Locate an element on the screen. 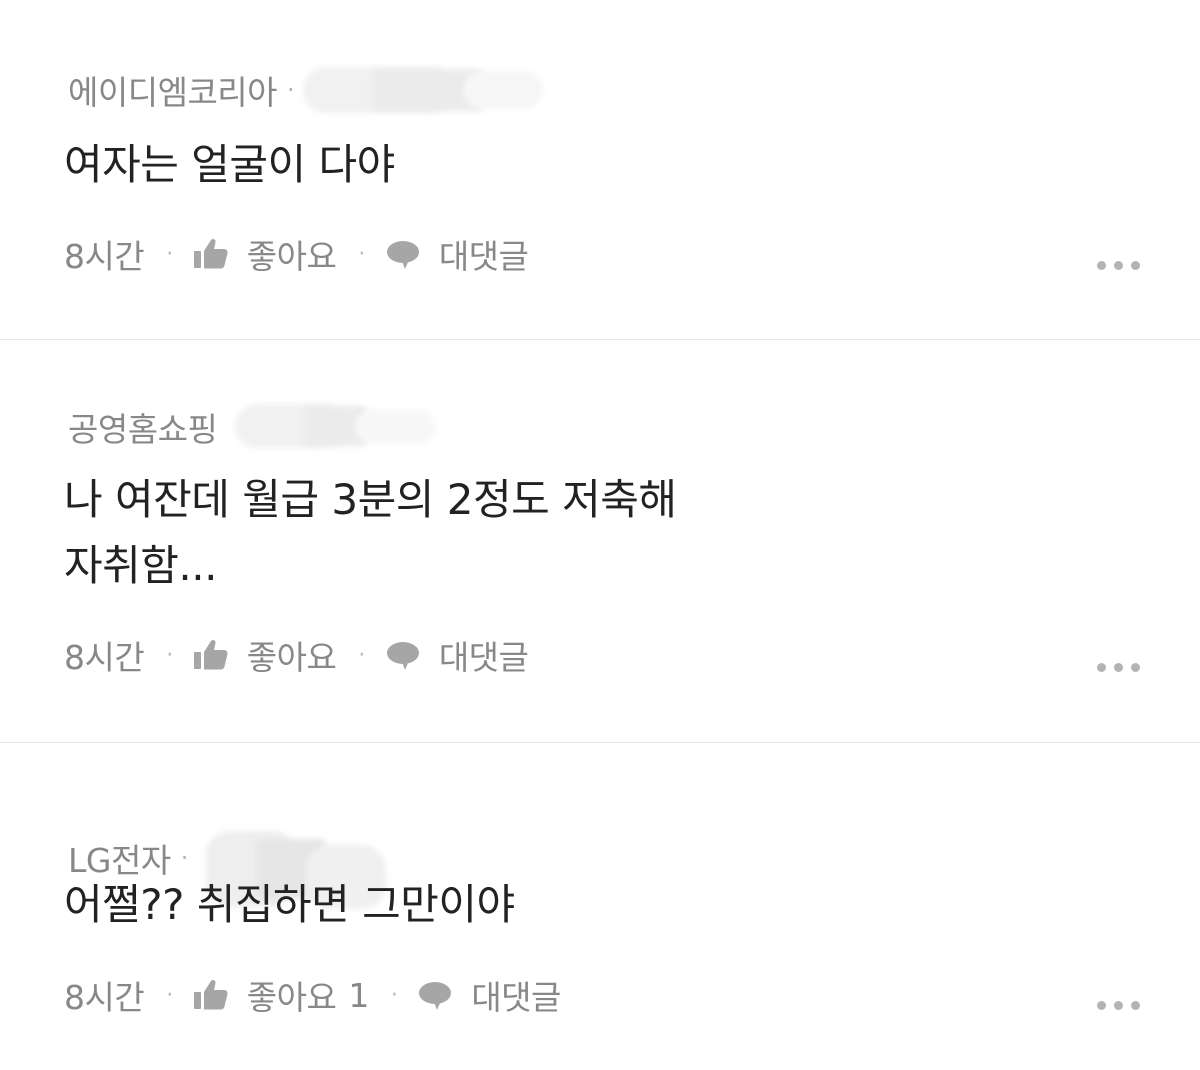  comment-body-line: 여자는 얼굴이 다야 is located at coordinates (229, 164).